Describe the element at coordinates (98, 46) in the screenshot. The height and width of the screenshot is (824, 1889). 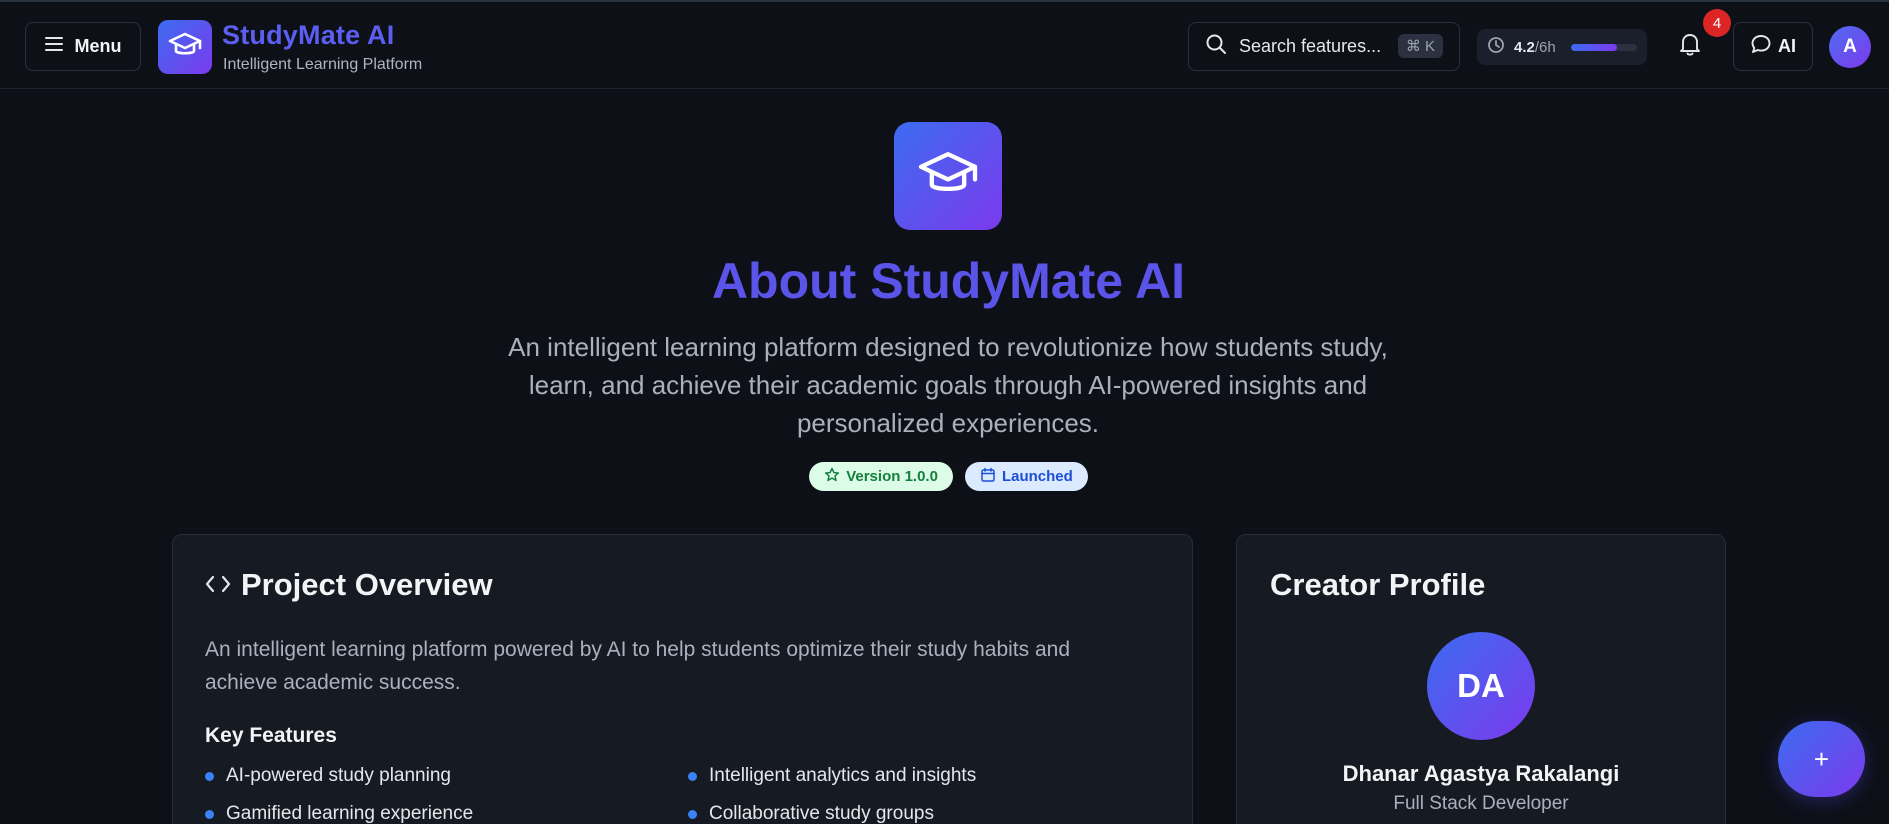
I see `menu-label: Menu` at that location.